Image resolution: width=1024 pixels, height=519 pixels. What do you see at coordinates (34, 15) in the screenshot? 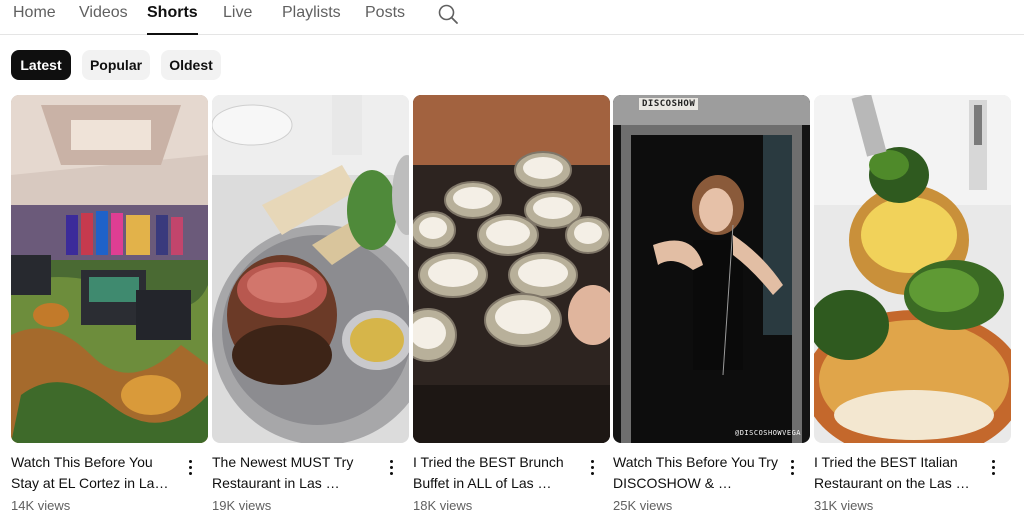
I see `tab-home: Home` at bounding box center [34, 15].